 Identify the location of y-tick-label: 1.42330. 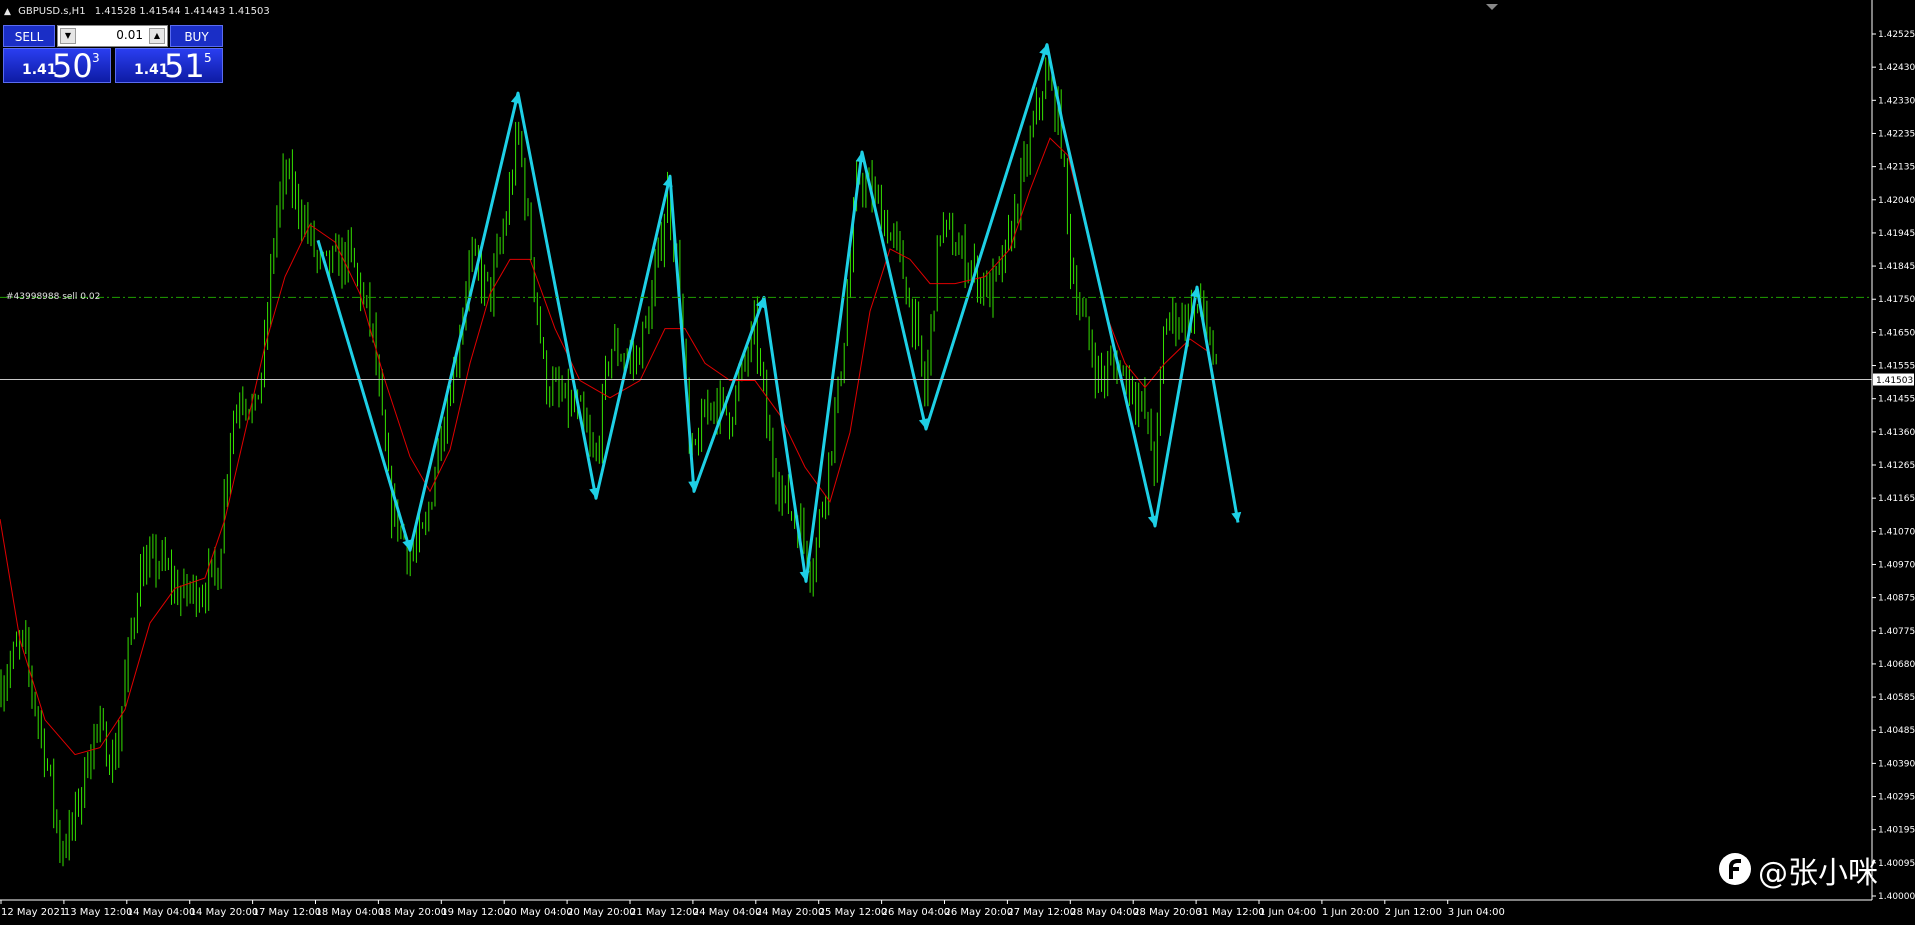
(1896, 101).